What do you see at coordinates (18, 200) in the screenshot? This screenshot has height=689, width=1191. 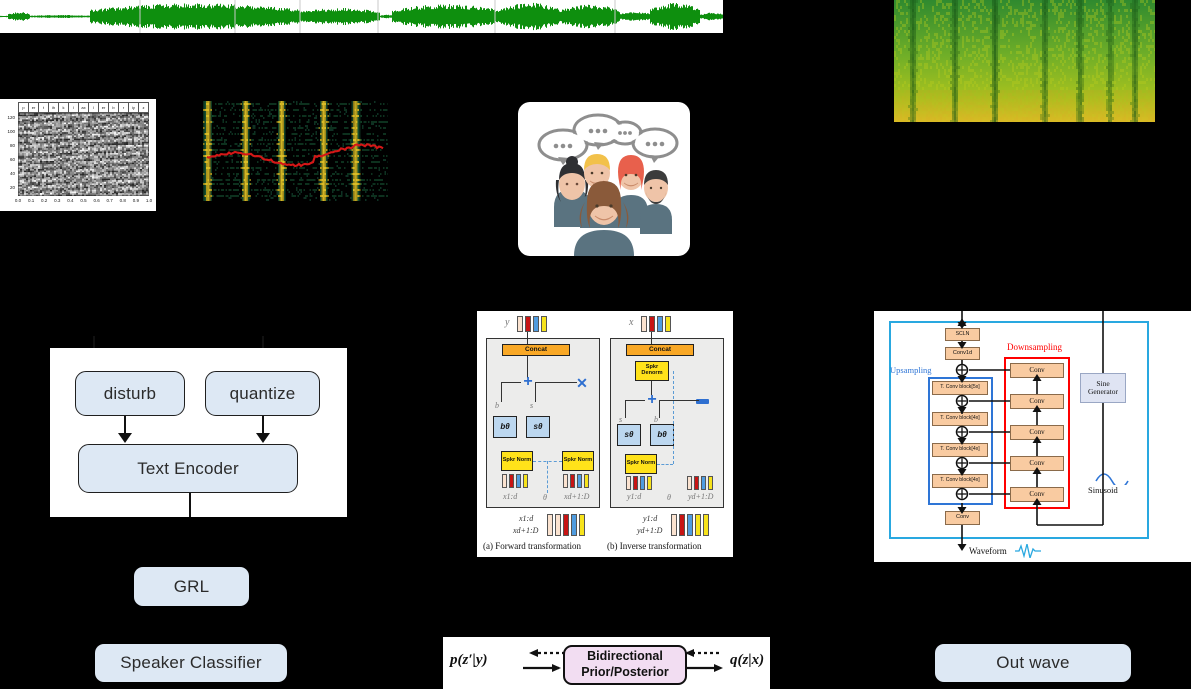 I see `x-tick: 0.0` at bounding box center [18, 200].